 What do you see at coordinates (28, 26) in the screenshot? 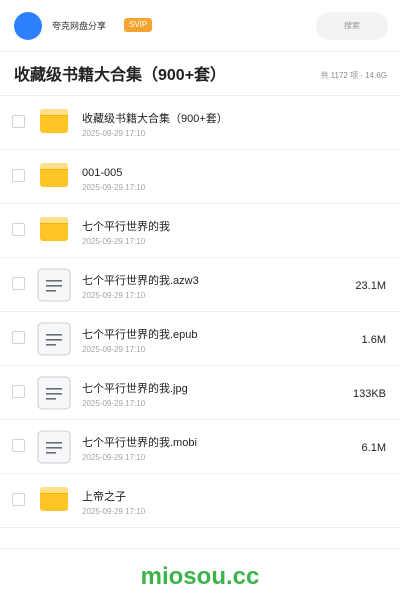
I see `avatar` at bounding box center [28, 26].